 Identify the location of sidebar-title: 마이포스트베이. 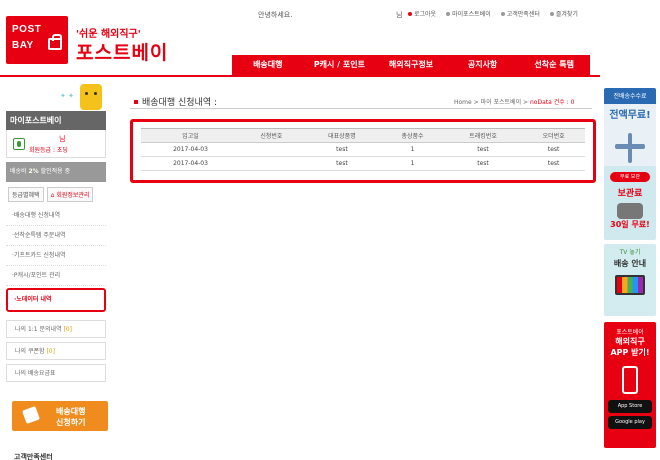
(56, 120).